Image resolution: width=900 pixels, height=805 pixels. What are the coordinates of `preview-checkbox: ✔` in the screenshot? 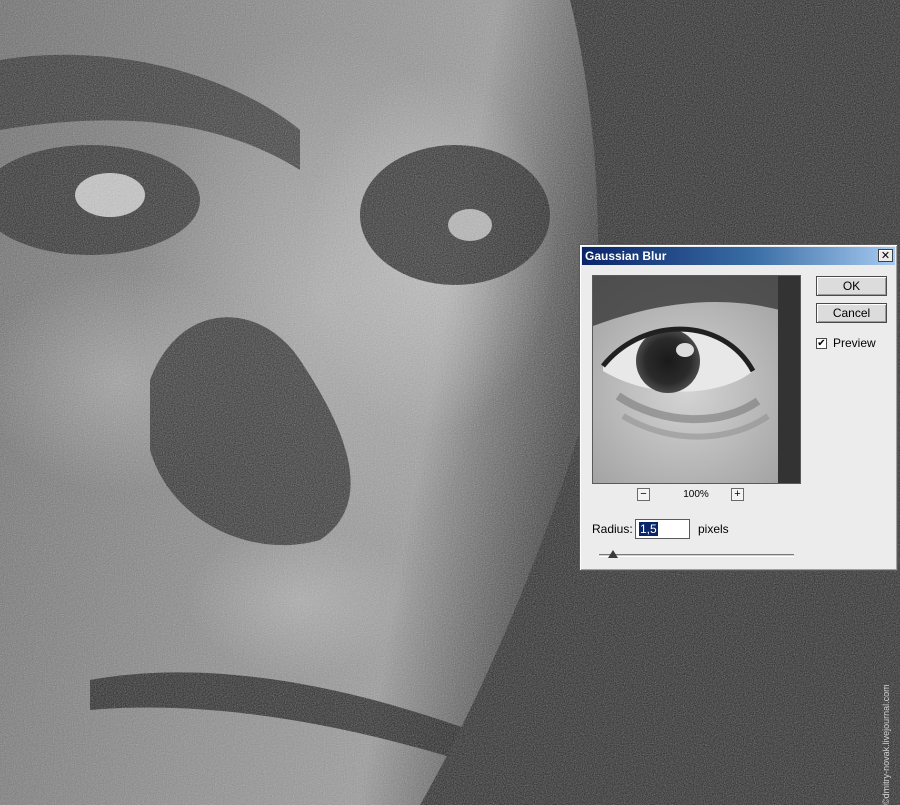 It's located at (821, 343).